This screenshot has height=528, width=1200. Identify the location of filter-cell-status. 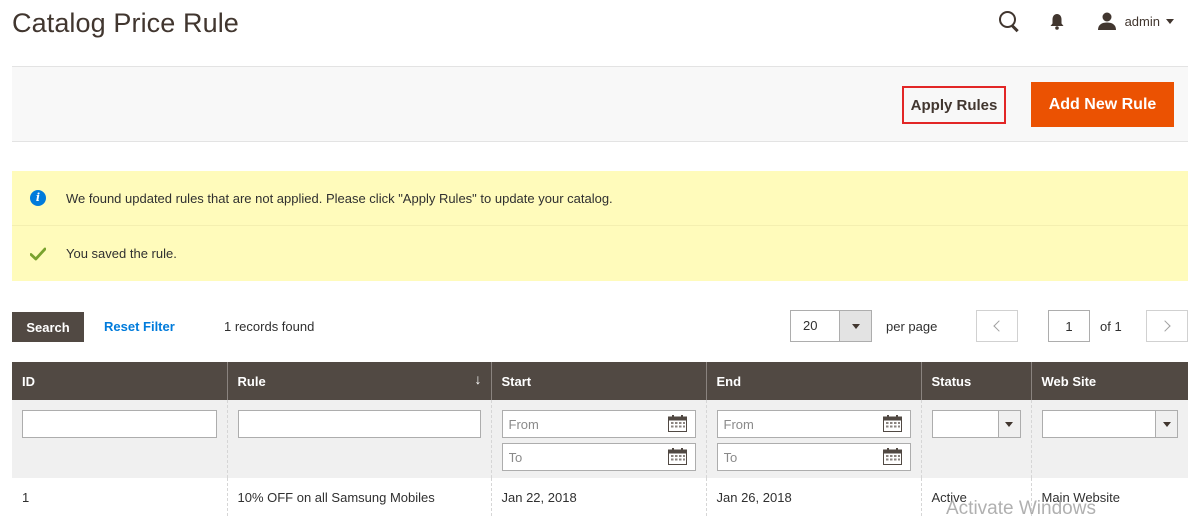
(975, 439).